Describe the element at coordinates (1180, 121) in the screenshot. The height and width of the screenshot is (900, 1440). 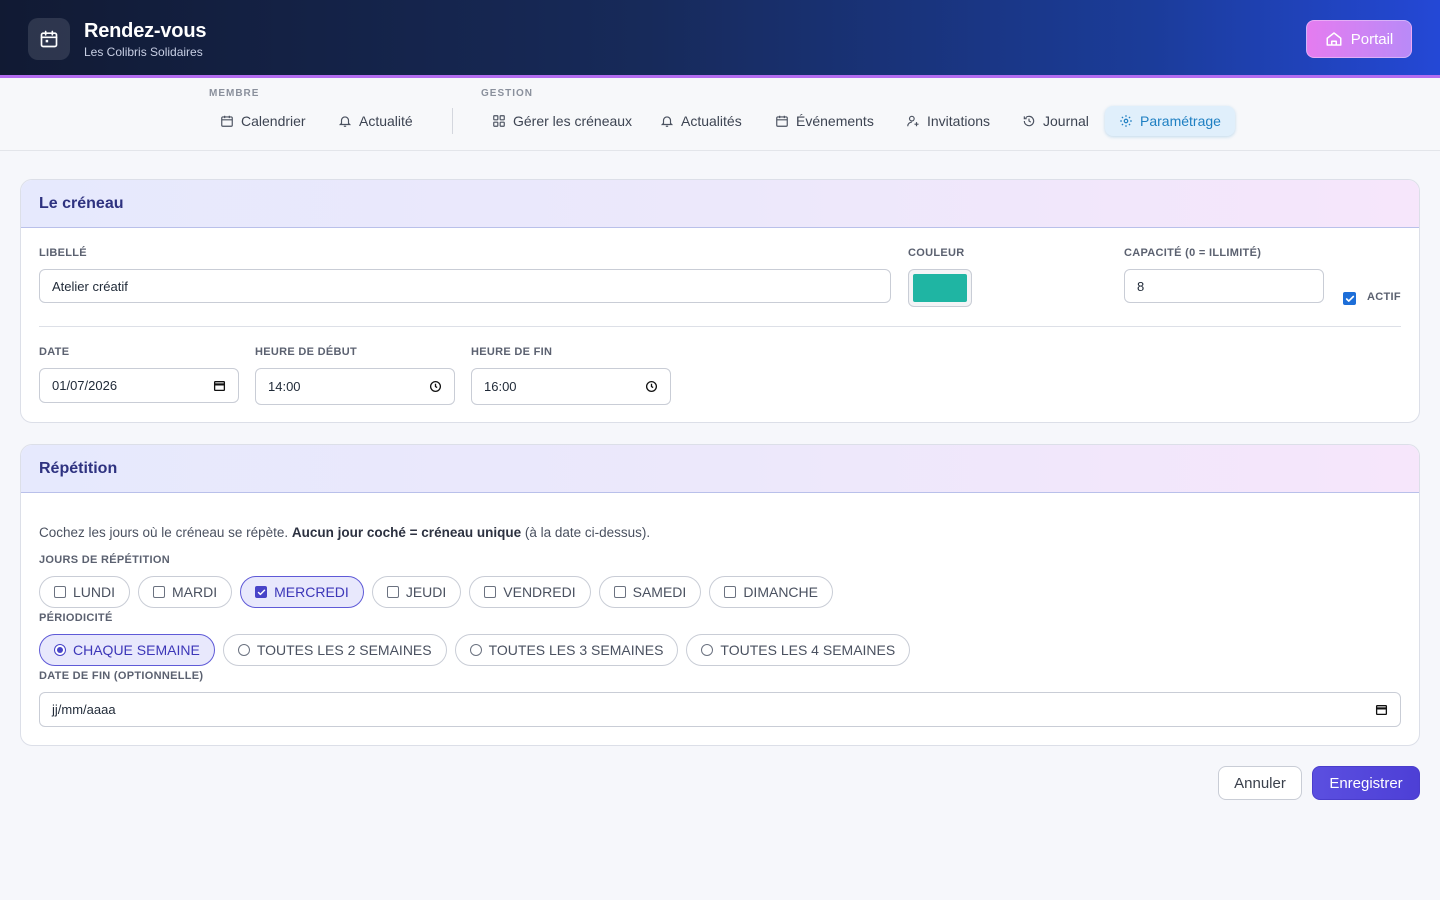
I see `nav-label: Paramétrage` at that location.